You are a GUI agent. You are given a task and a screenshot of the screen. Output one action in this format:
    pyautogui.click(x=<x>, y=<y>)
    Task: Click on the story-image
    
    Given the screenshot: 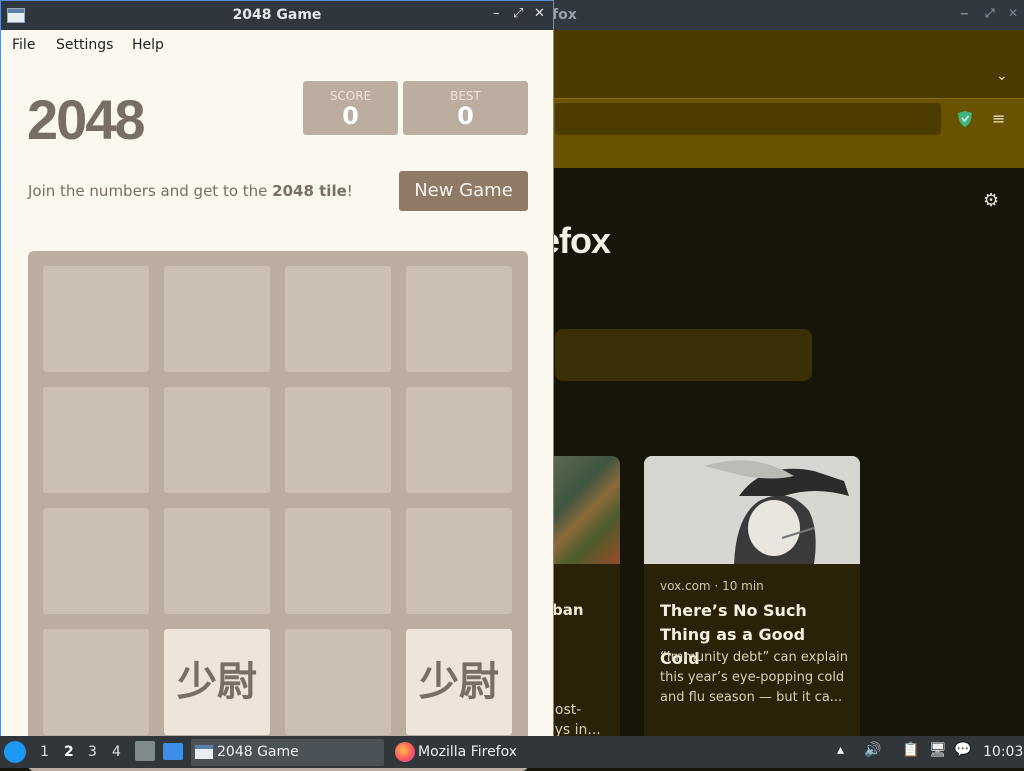 What is the action you would take?
    pyautogui.click(x=752, y=510)
    